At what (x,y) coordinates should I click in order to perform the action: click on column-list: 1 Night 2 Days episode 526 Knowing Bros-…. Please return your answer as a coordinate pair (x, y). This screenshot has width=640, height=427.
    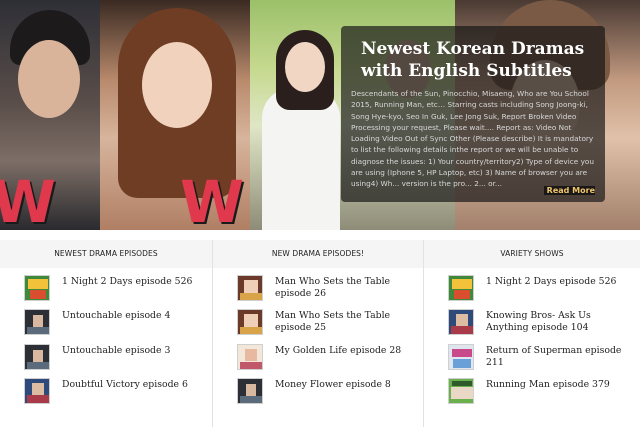
    Looking at the image, I should click on (532, 347).